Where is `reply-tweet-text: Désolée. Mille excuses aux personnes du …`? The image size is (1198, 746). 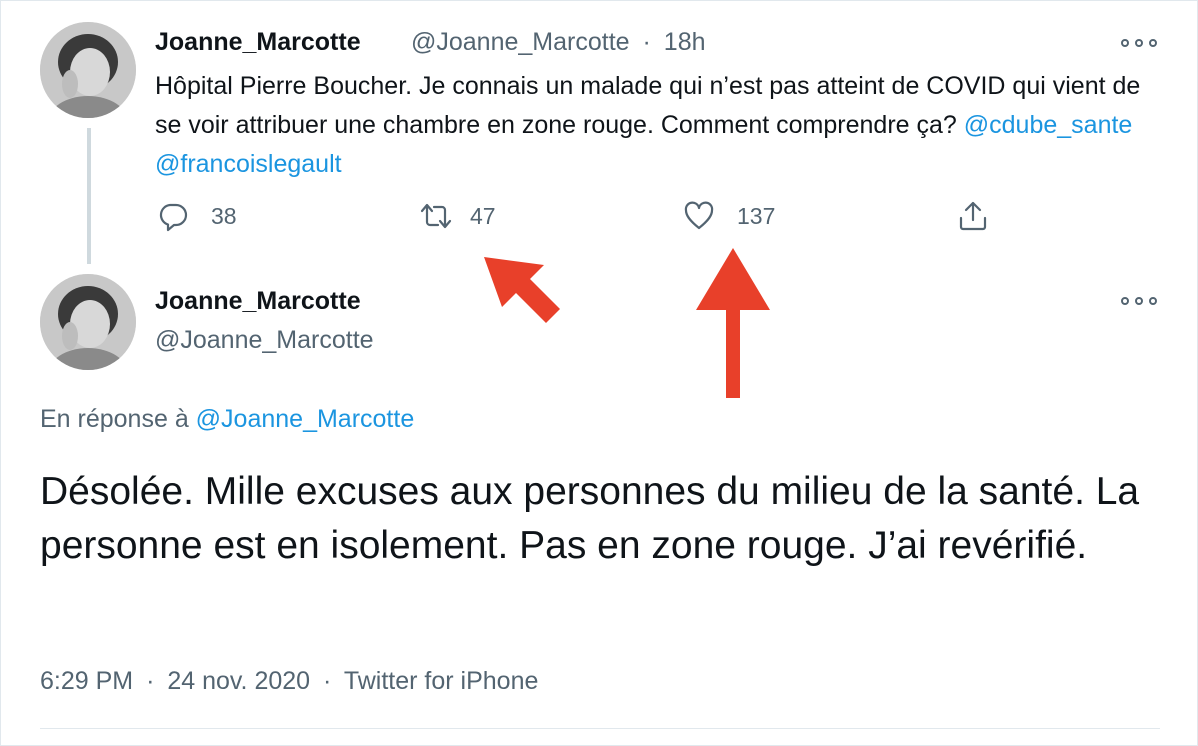 reply-tweet-text: Désolée. Mille excuses aux personnes du … is located at coordinates (590, 518).